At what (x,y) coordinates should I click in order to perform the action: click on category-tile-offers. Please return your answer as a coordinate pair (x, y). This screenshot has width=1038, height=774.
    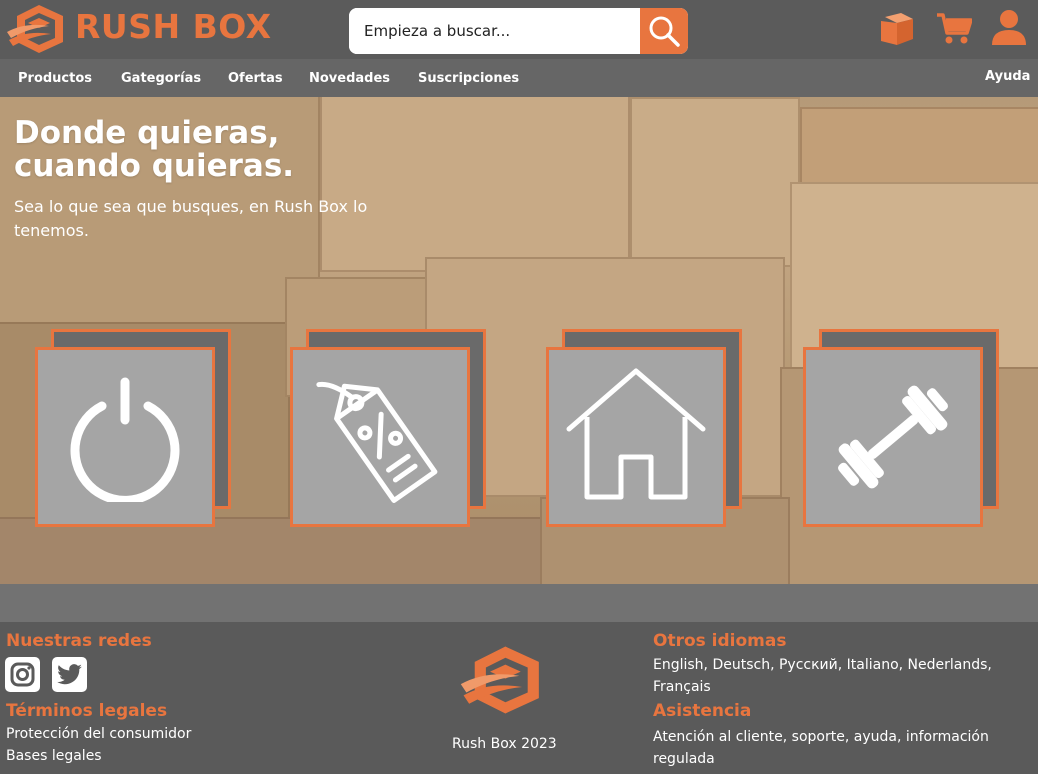
    Looking at the image, I should click on (389, 428).